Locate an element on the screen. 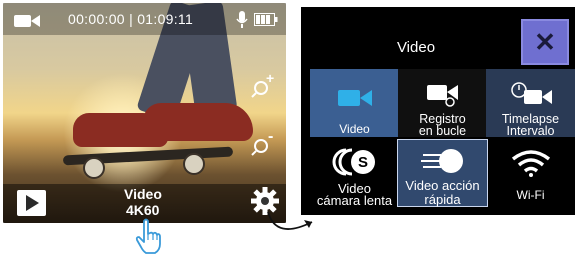 The width and height of the screenshot is (577, 255). menu-item-timelapse: Timelapse Intervalo is located at coordinates (530, 103).